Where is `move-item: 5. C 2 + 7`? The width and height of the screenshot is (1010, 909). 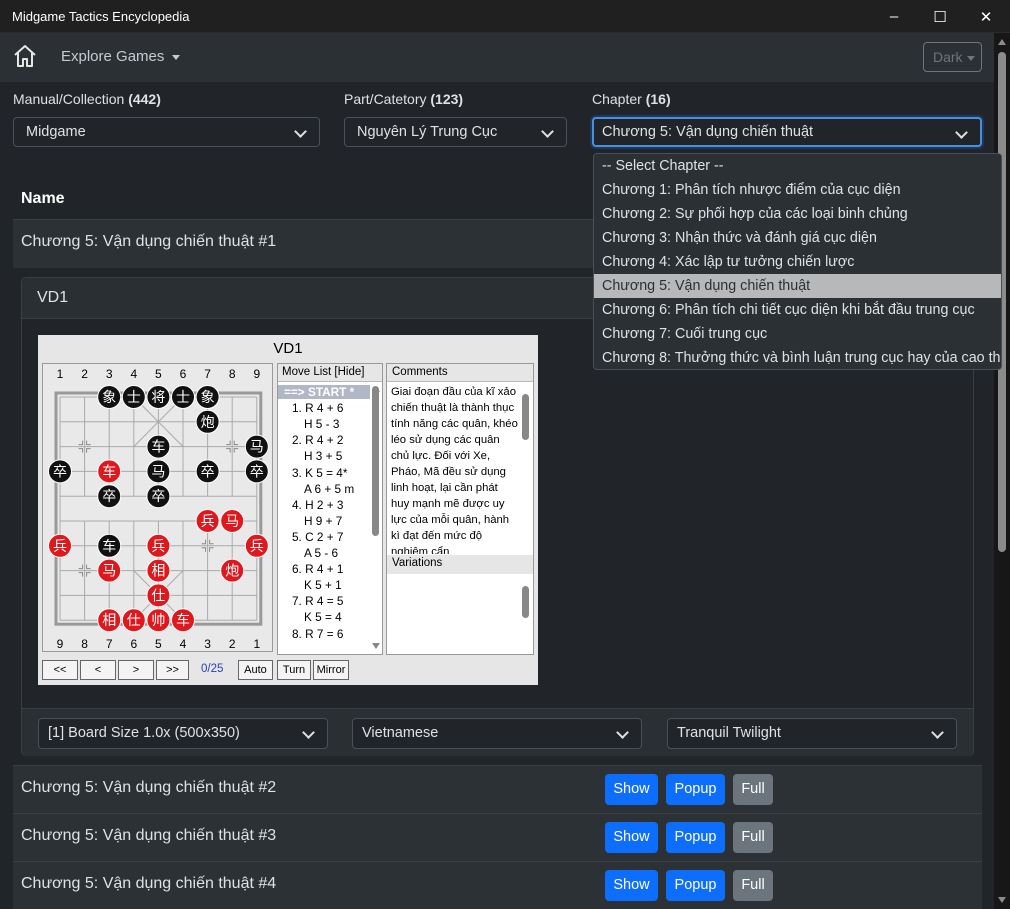
move-item: 5. C 2 + 7 is located at coordinates (324, 537).